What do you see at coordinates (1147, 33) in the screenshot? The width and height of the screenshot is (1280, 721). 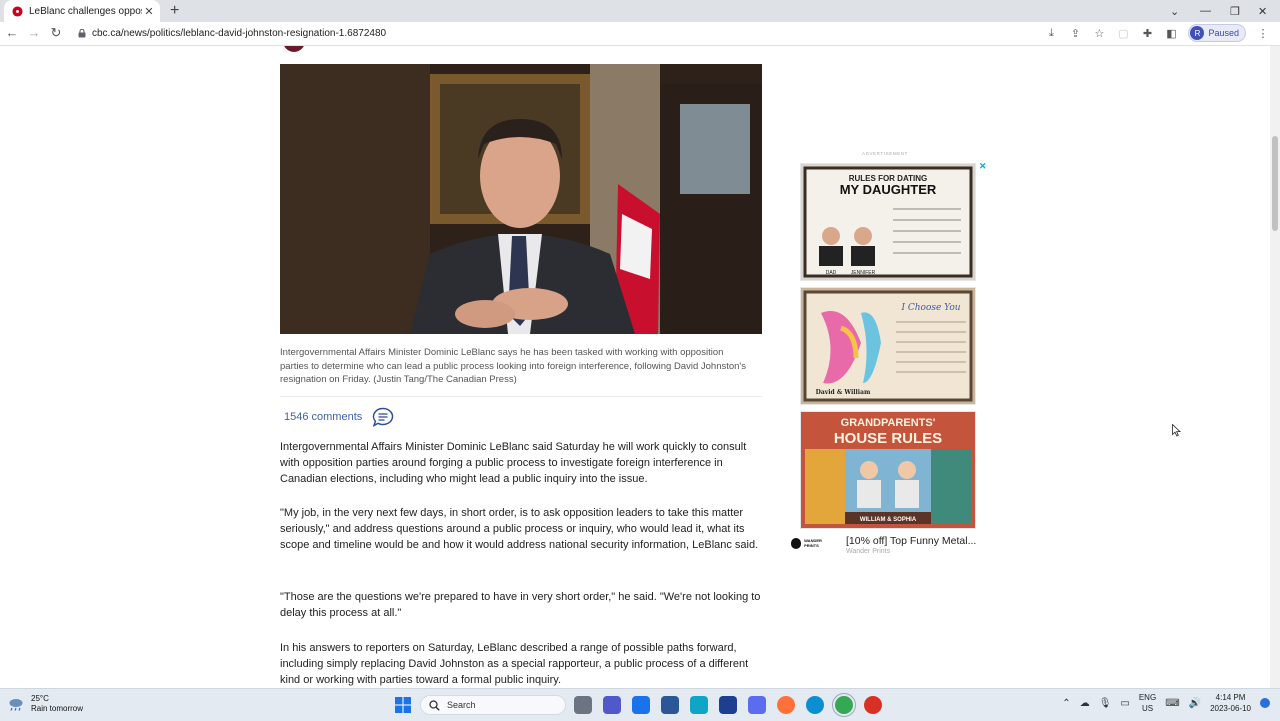 I see `extensions-puzzle-icon: ✚` at bounding box center [1147, 33].